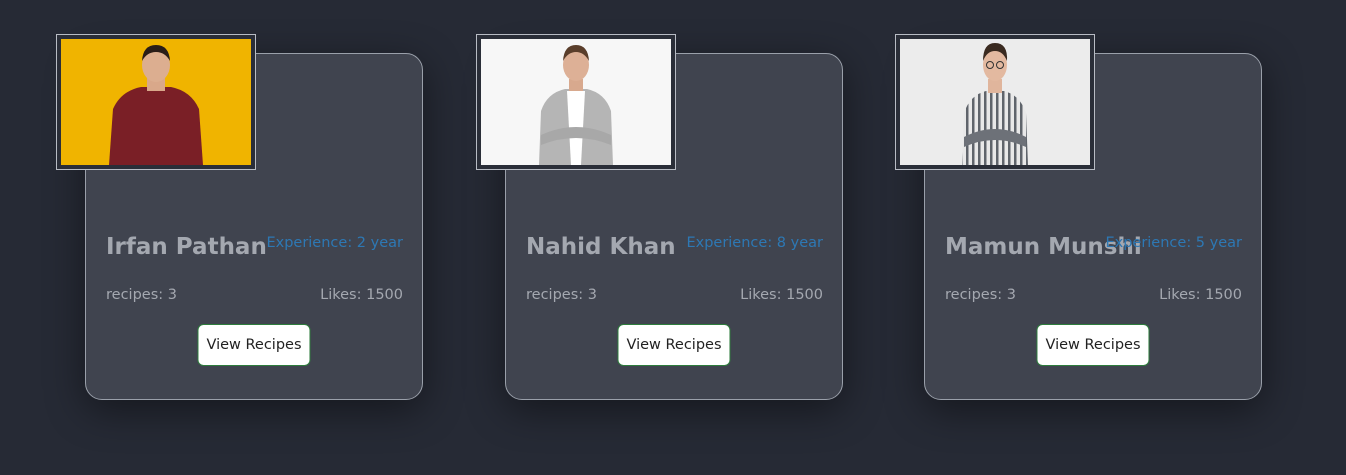  I want to click on chef-experience: Experience: 2 year, so click(334, 243).